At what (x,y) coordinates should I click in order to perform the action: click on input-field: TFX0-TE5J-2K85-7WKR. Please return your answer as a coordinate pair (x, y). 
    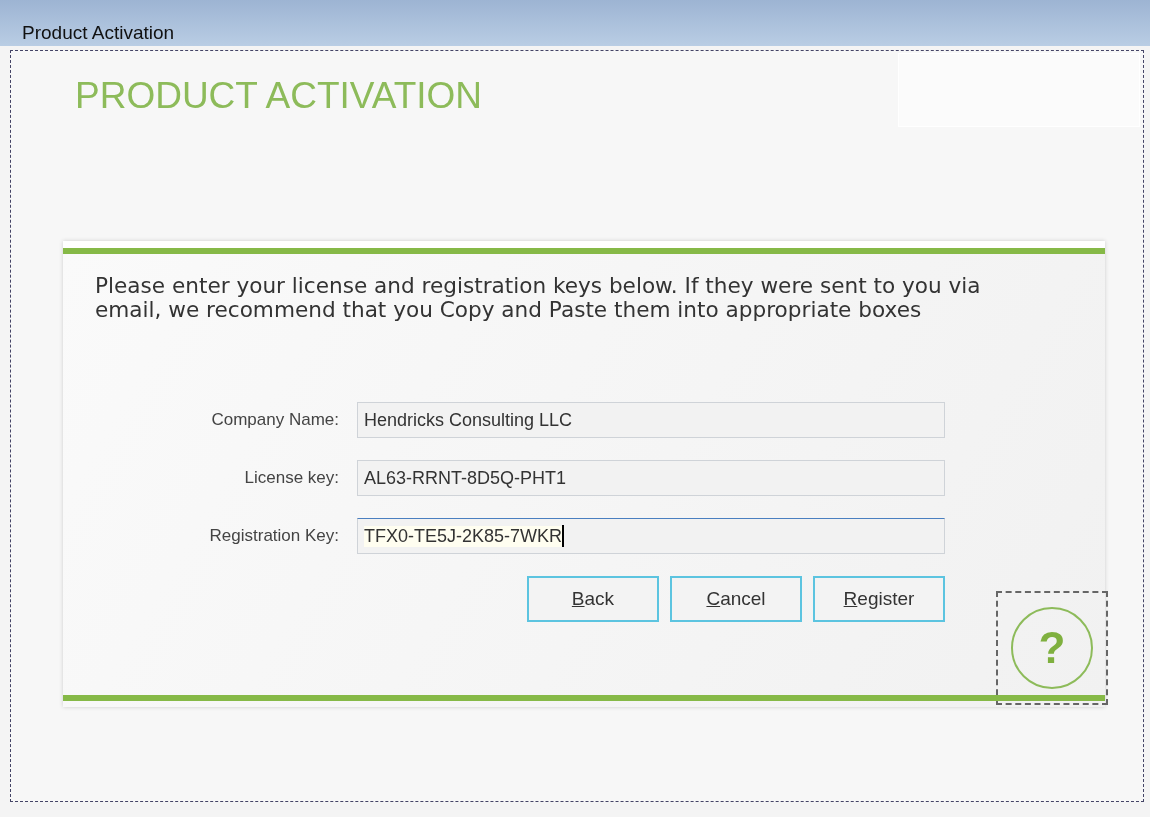
    Looking at the image, I should click on (651, 536).